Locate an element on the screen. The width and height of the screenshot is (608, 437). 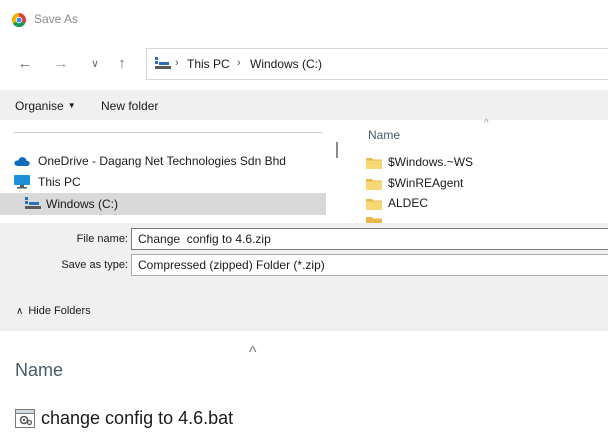
file-name: $Windows.~WS is located at coordinates (431, 162).